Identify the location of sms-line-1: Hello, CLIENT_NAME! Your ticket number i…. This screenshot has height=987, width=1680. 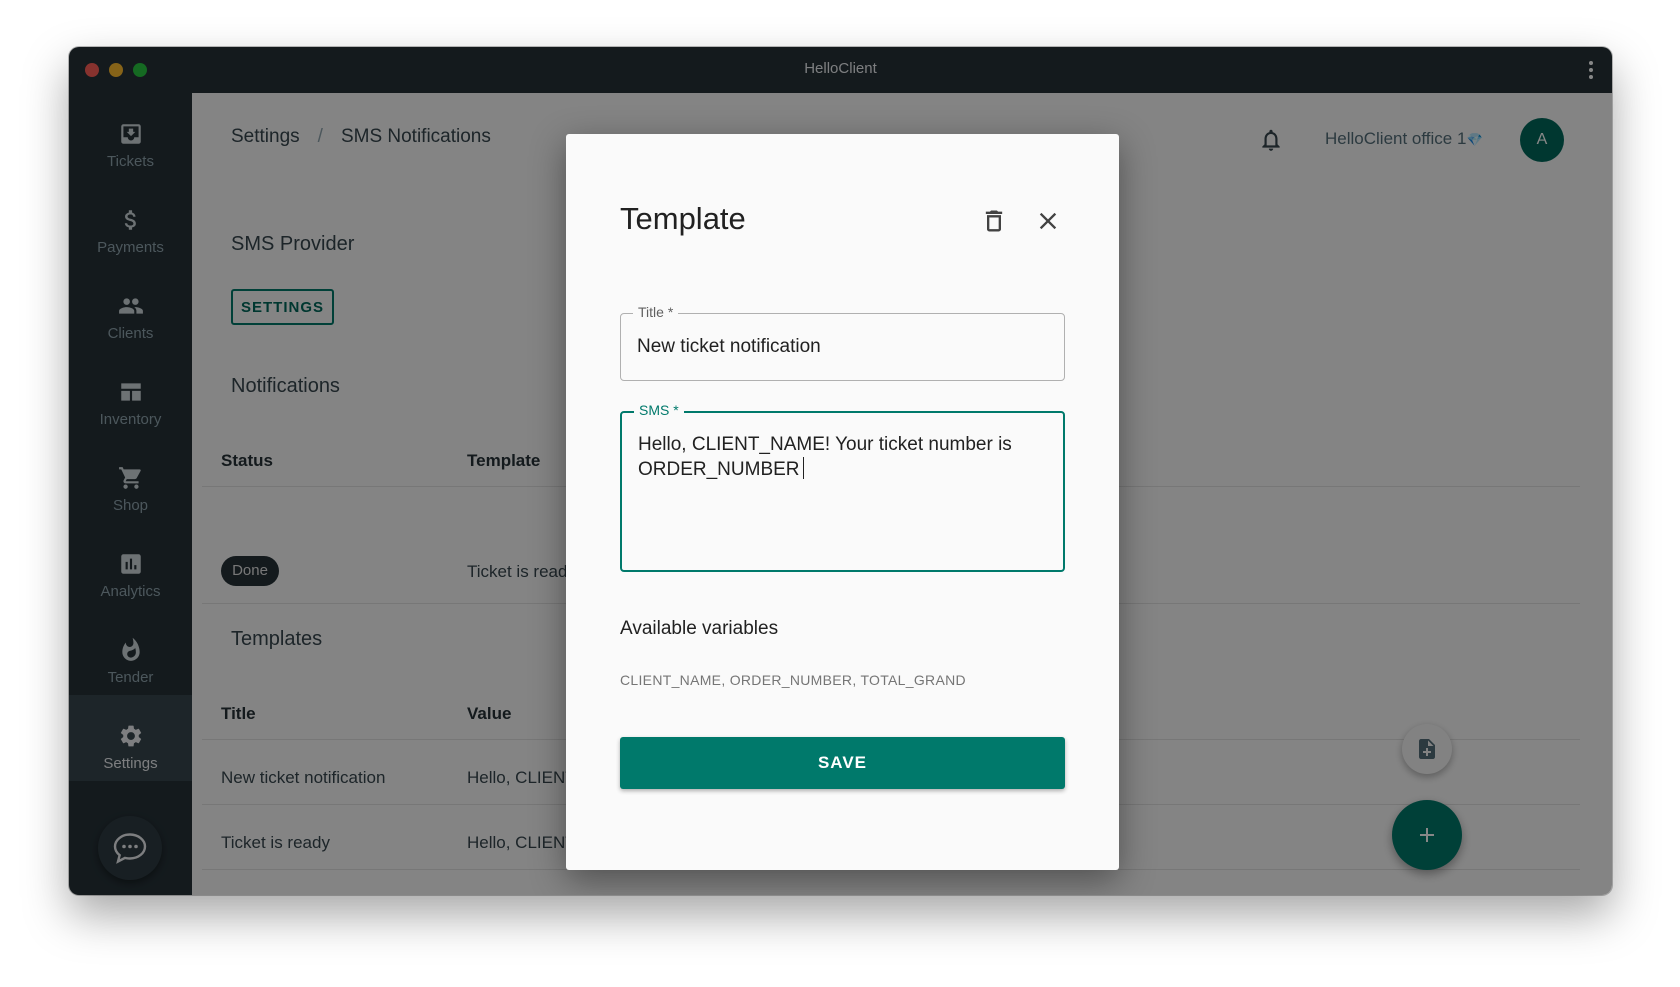
(825, 444).